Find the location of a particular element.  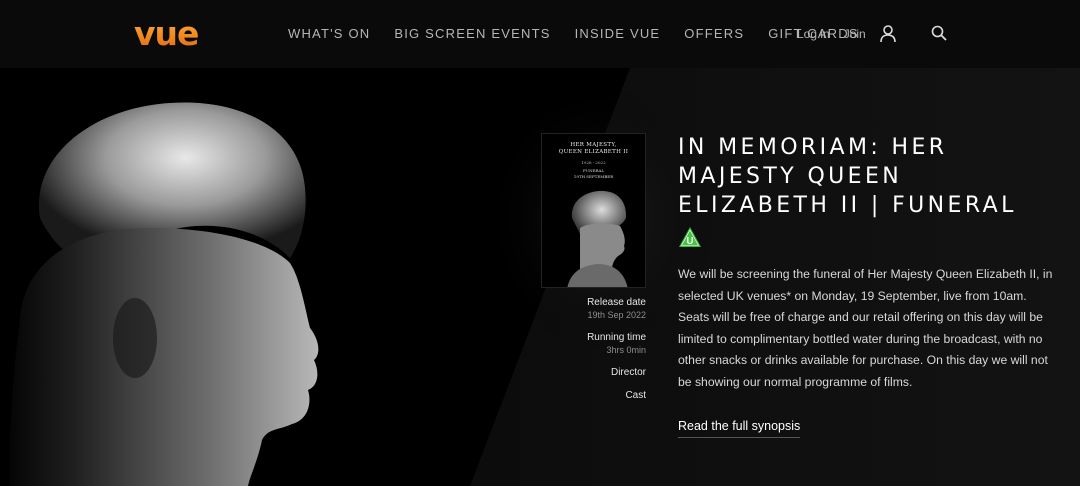

poster-portrait-image is located at coordinates (597, 238).